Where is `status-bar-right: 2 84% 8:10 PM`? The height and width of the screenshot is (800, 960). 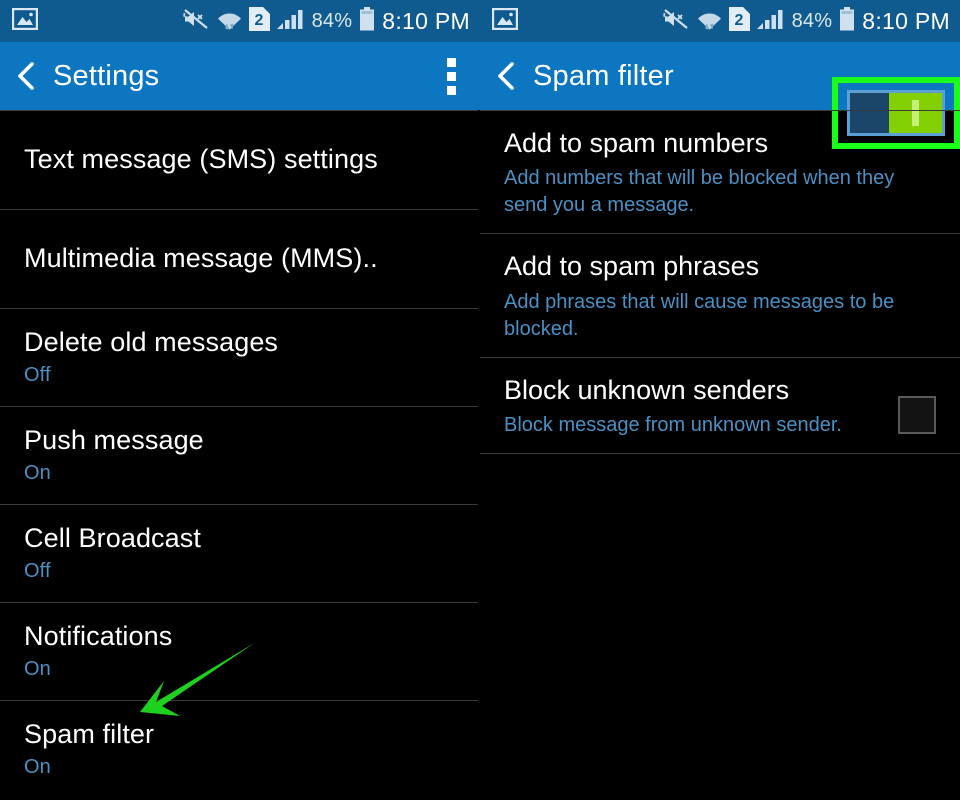
status-bar-right: 2 84% 8:10 PM is located at coordinates (720, 21).